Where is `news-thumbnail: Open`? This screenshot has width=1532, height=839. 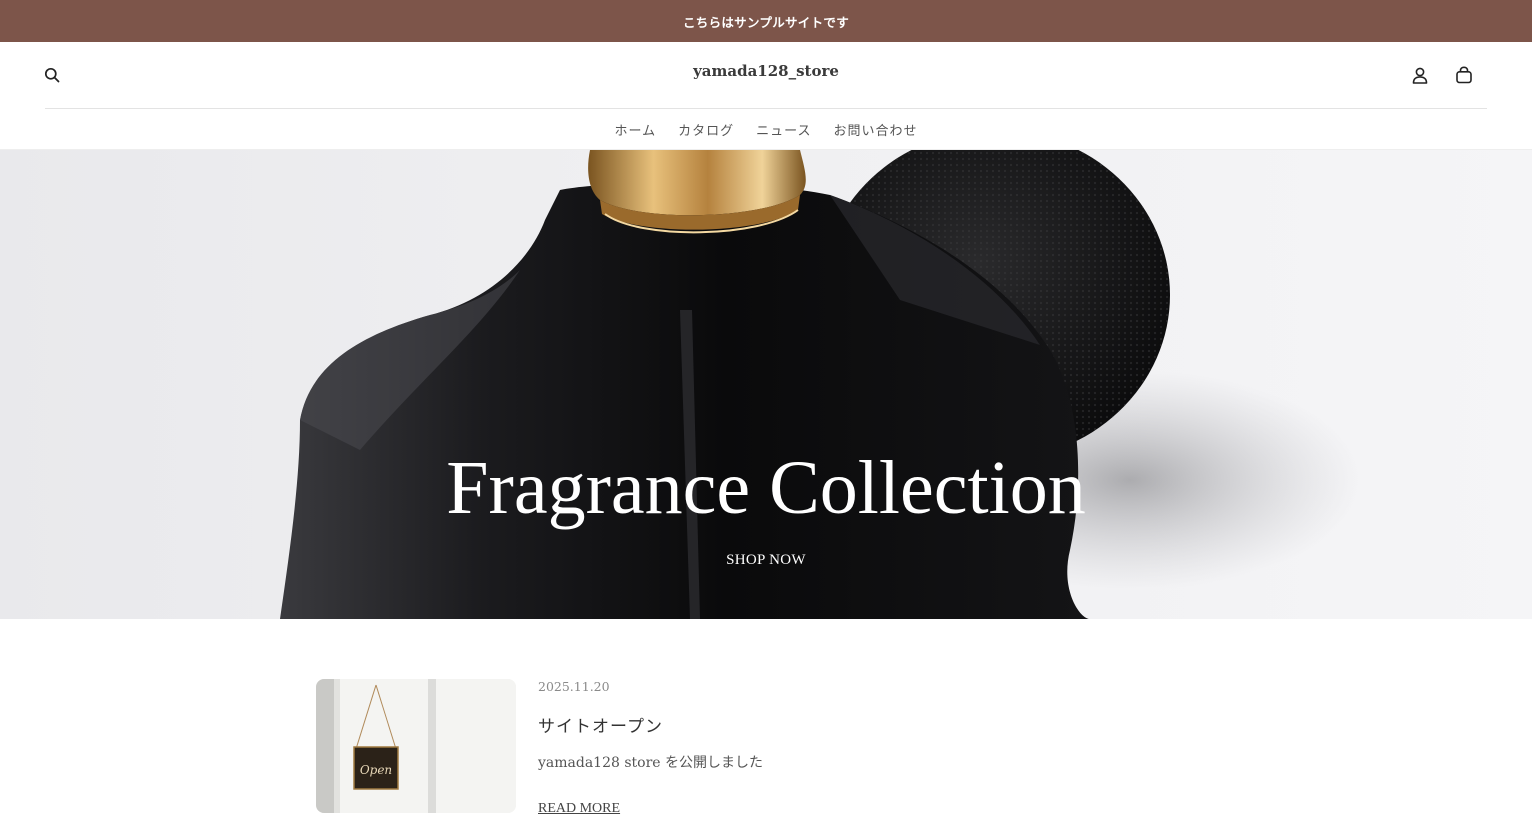 news-thumbnail: Open is located at coordinates (416, 746).